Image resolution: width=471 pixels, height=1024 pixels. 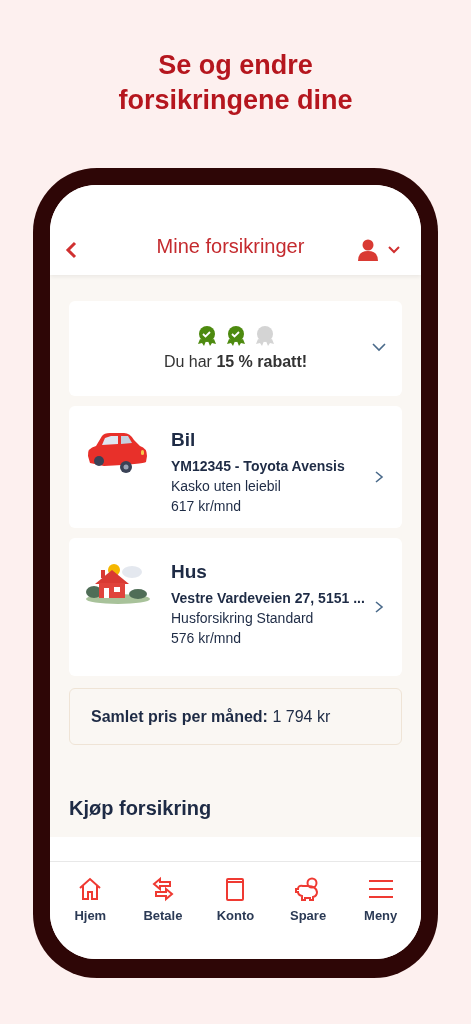 I want to click on tab-bar-item: Meny, so click(x=380, y=917).